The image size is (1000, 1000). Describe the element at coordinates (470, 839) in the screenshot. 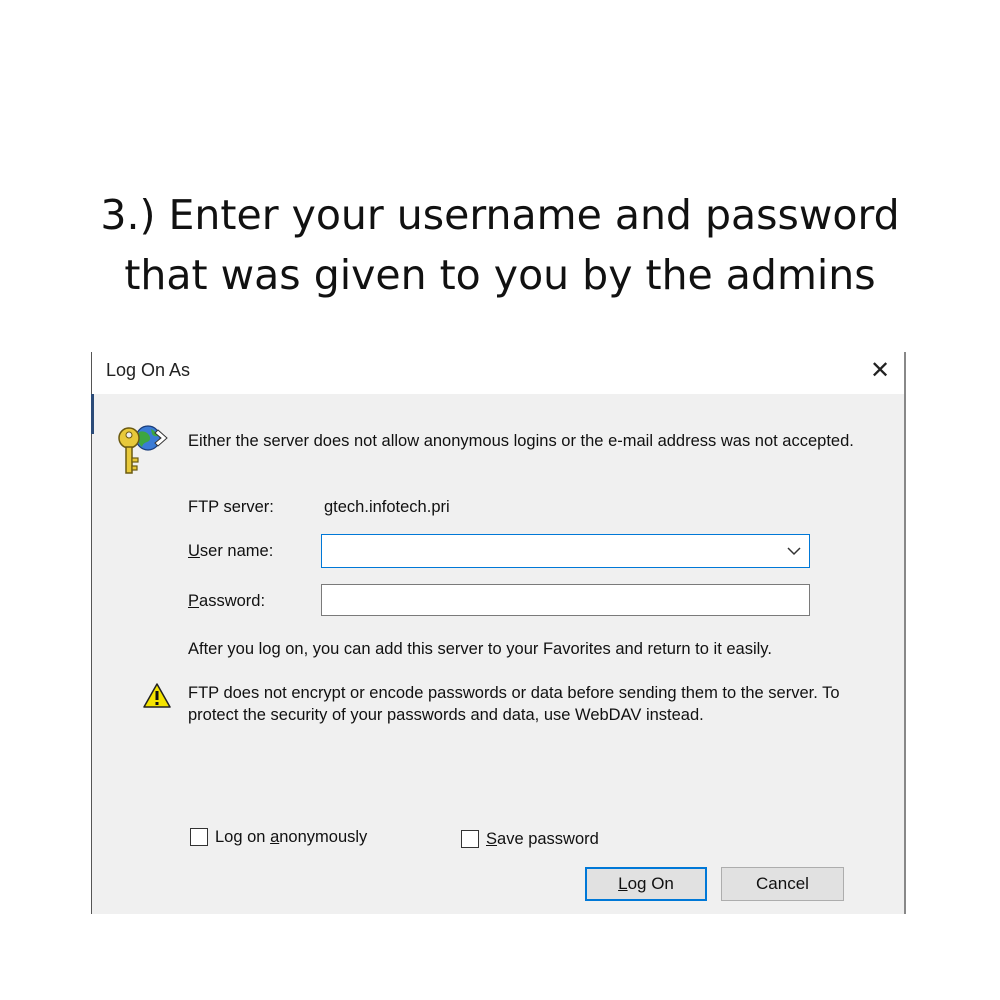

I see `save-password-checkbox` at that location.